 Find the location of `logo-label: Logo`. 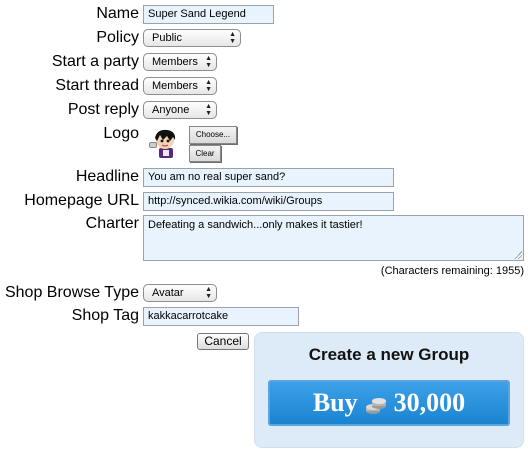

logo-label: Logo is located at coordinates (121, 133).